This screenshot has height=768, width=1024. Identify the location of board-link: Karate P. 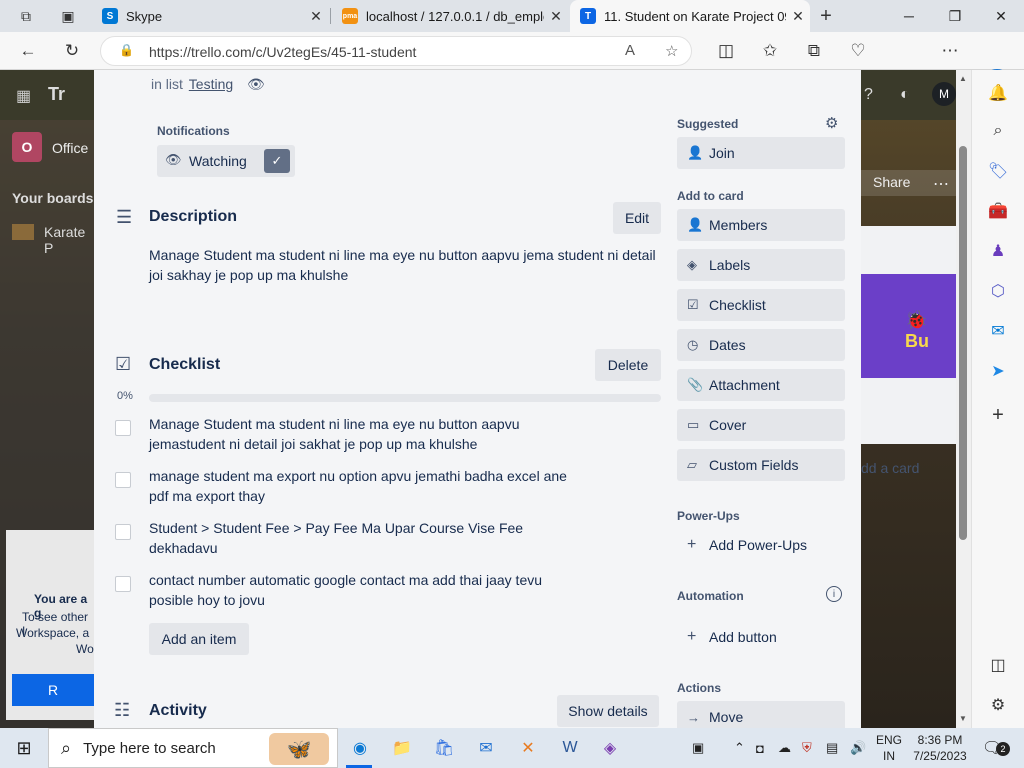
(69, 240).